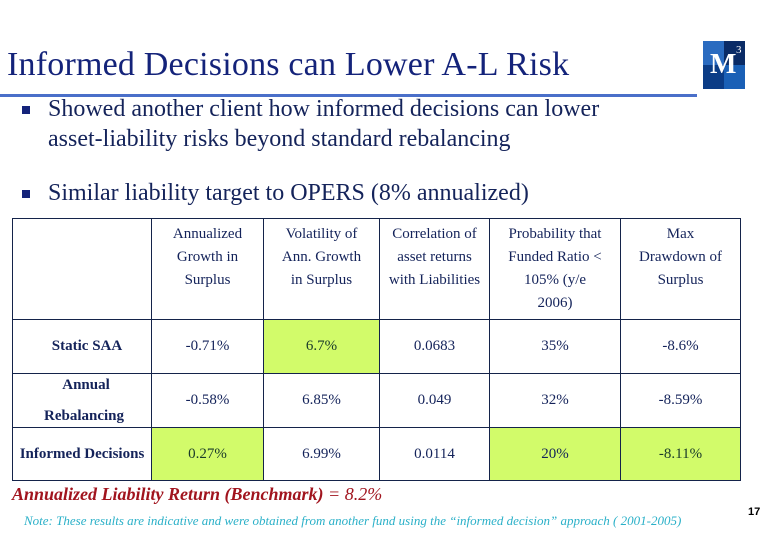 The image size is (780, 540). What do you see at coordinates (207, 454) in the screenshot?
I see `cell-growth: 0.27%` at bounding box center [207, 454].